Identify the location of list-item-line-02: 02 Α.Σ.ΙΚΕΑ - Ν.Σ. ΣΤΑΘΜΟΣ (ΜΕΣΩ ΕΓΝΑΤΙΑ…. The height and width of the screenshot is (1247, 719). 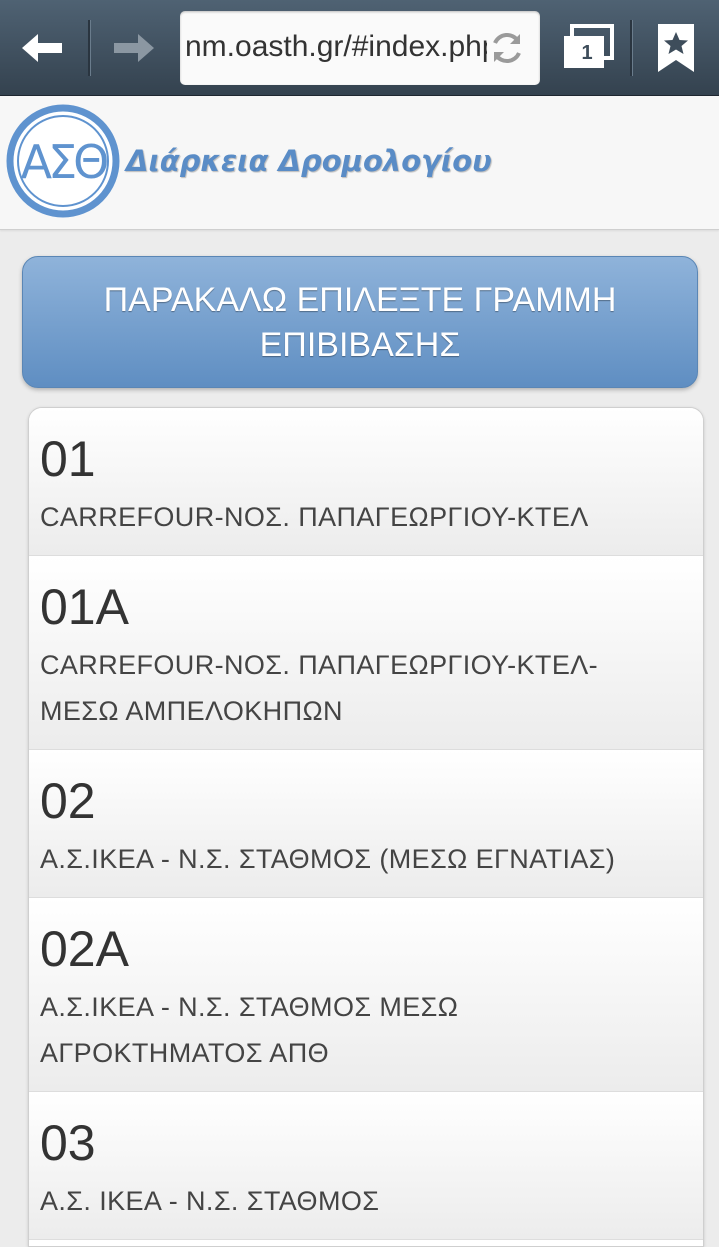
(366, 824).